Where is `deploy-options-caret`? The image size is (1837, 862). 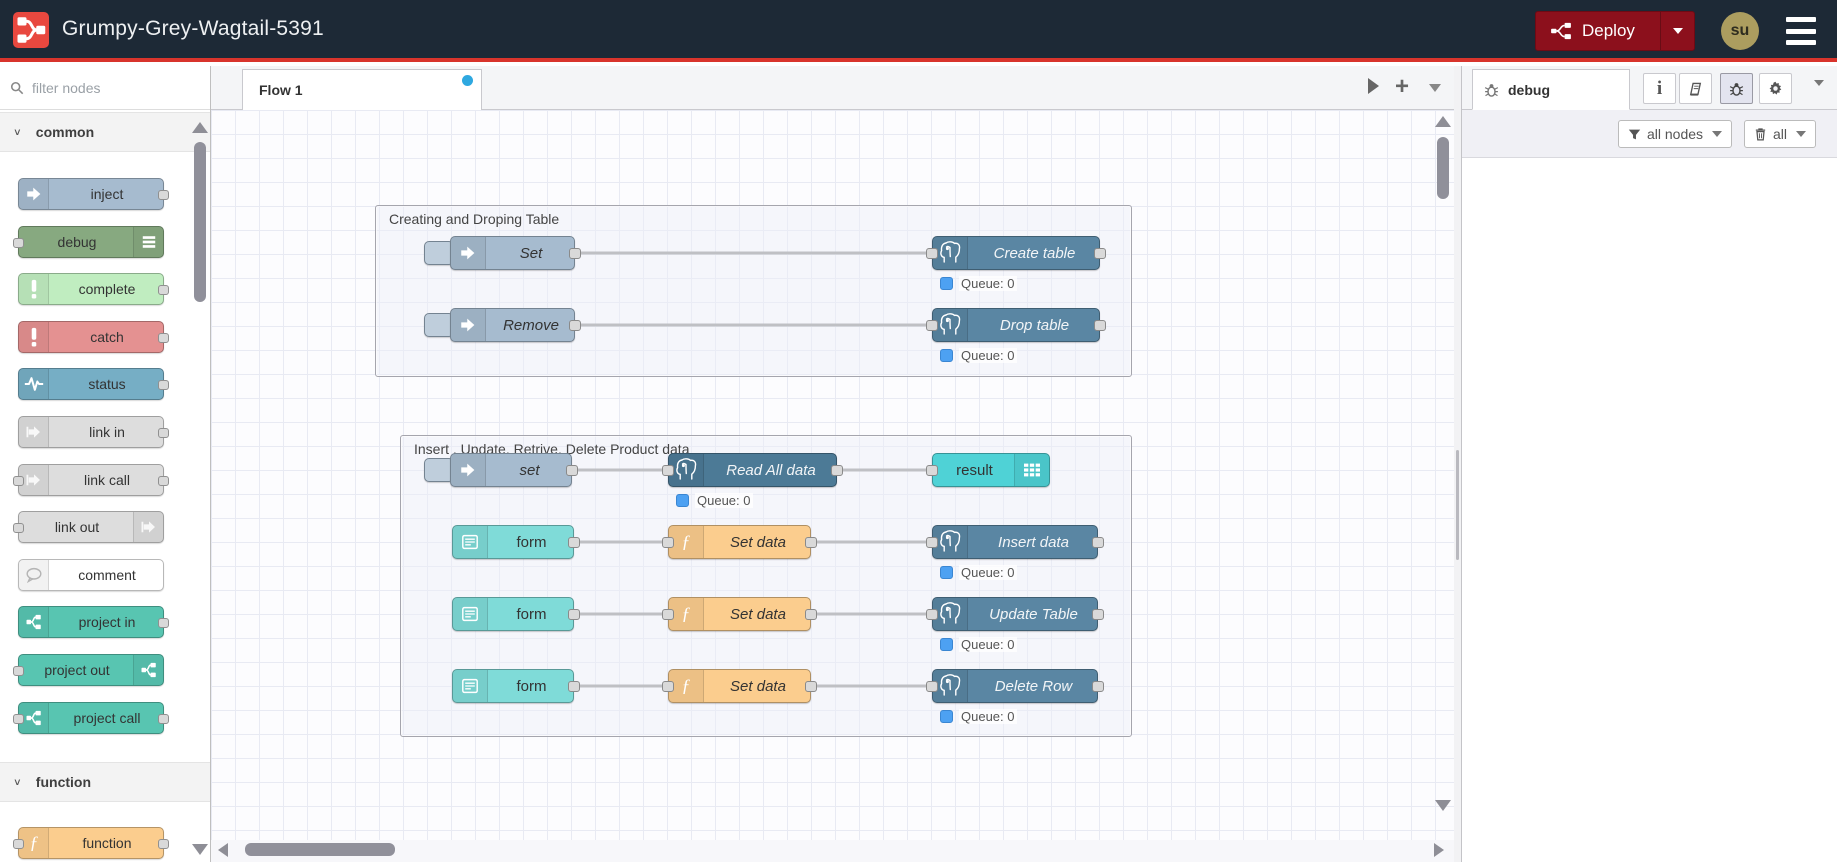
deploy-options-caret is located at coordinates (1677, 31).